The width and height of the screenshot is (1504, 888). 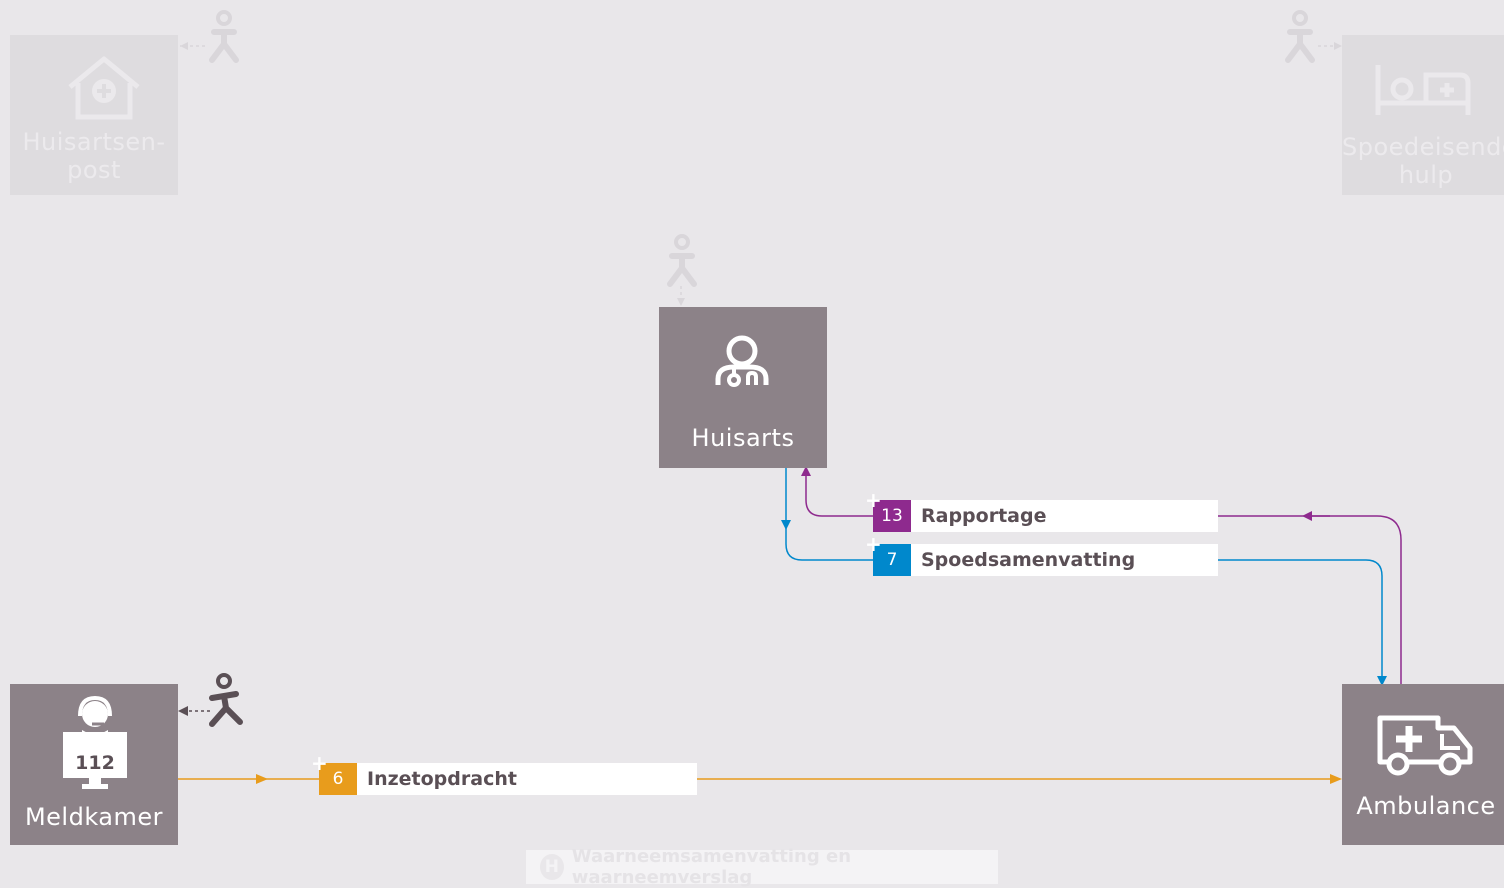 I want to click on spoedeisende-hulp-node: Spoedeisende hulp, so click(x=1423, y=115).